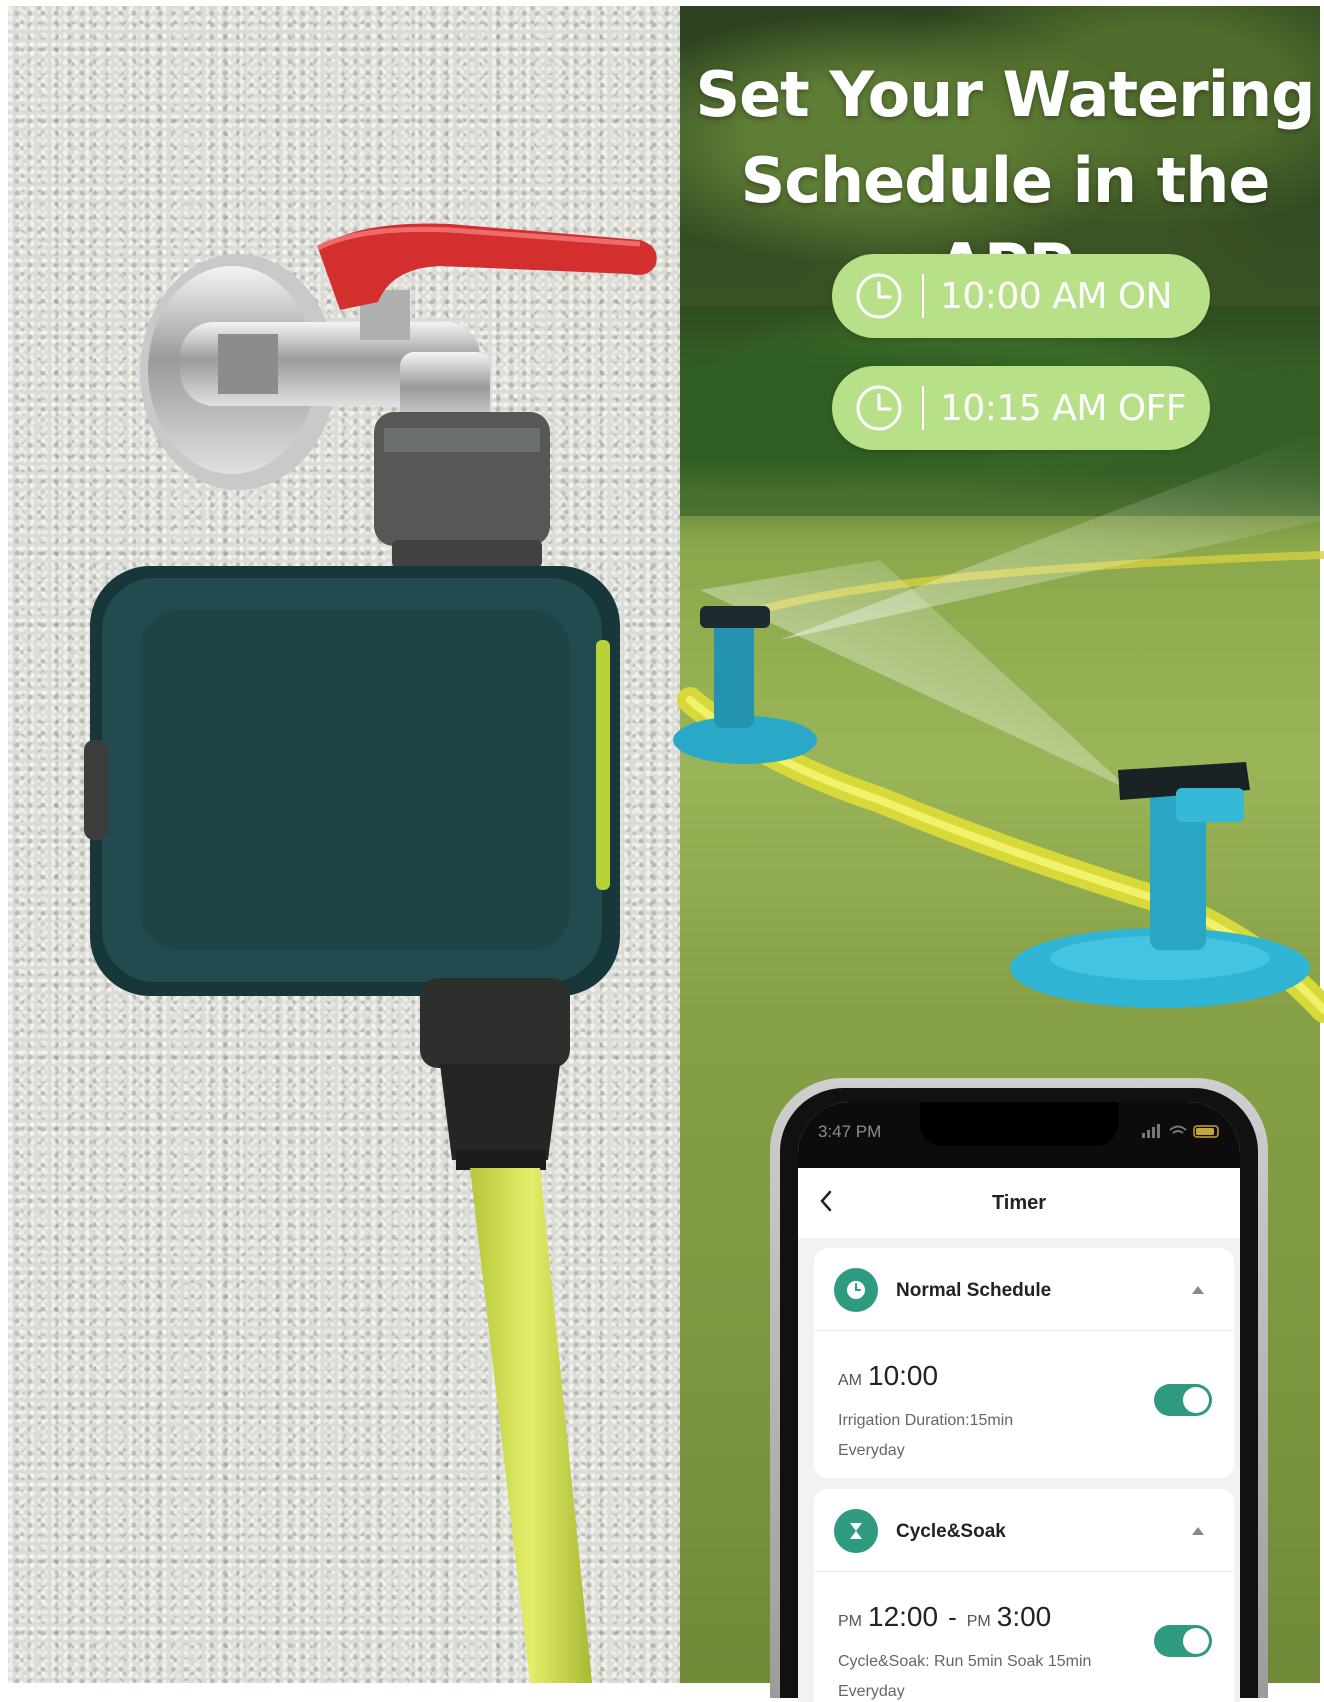 Image resolution: width=1324 pixels, height=1702 pixels. What do you see at coordinates (1019, 1124) in the screenshot?
I see `notch` at bounding box center [1019, 1124].